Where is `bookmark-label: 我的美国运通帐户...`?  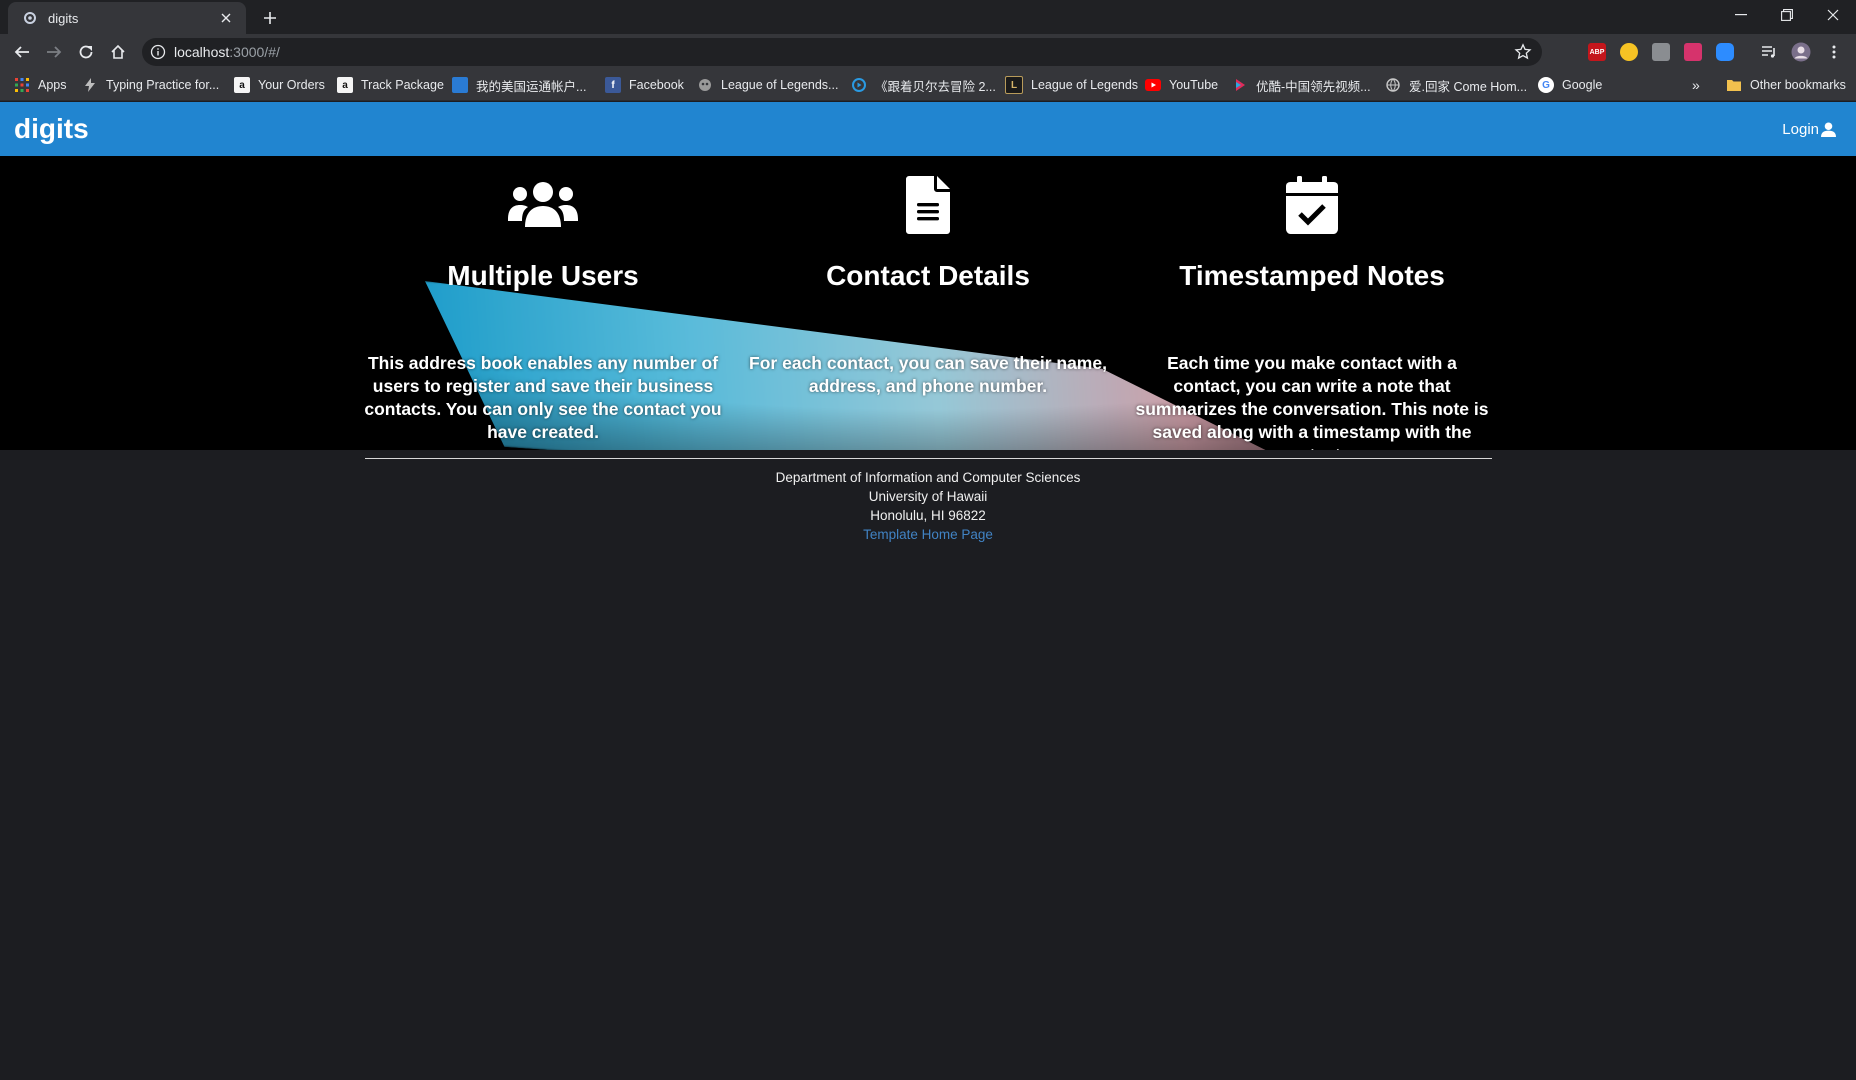
bookmark-label: 我的美国运通帐户... is located at coordinates (531, 86).